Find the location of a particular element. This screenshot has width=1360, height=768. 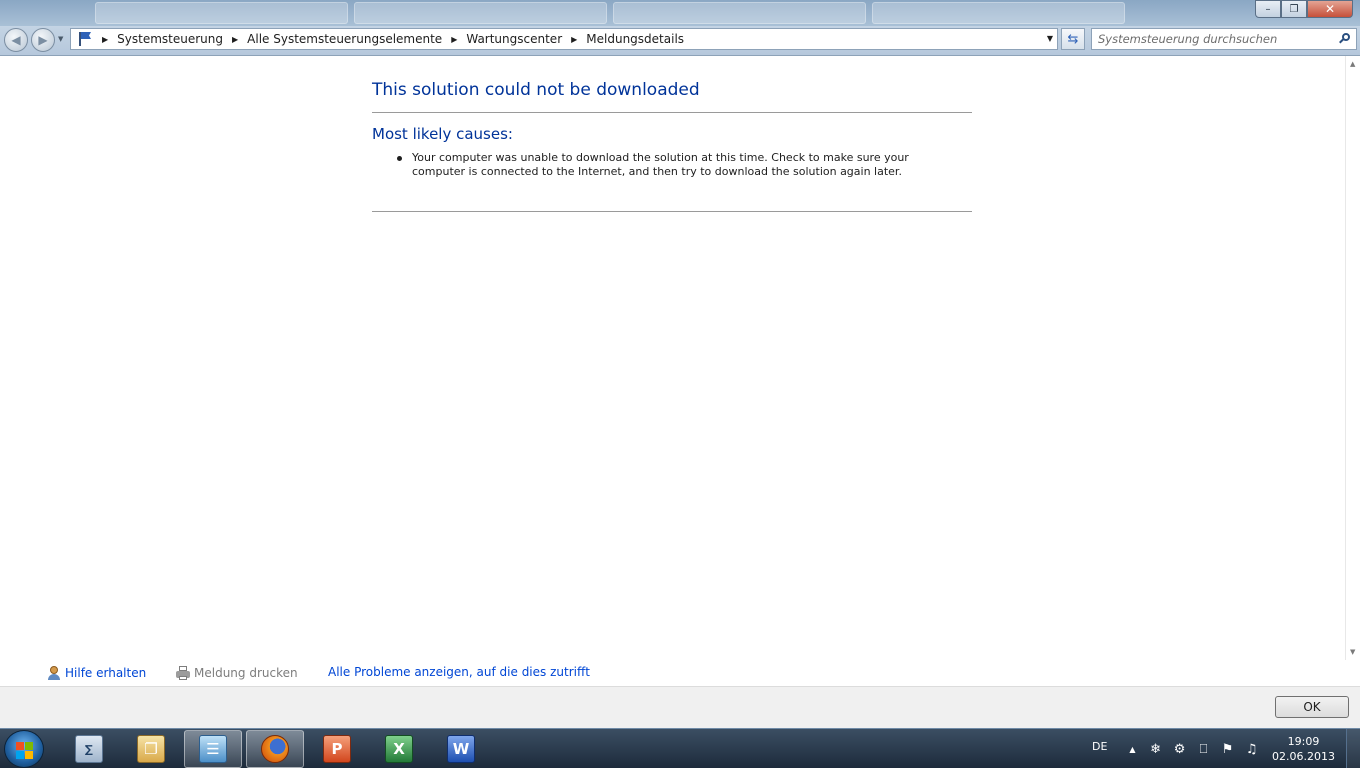

clock-date: 02.06.2013 is located at coordinates (1303, 756).